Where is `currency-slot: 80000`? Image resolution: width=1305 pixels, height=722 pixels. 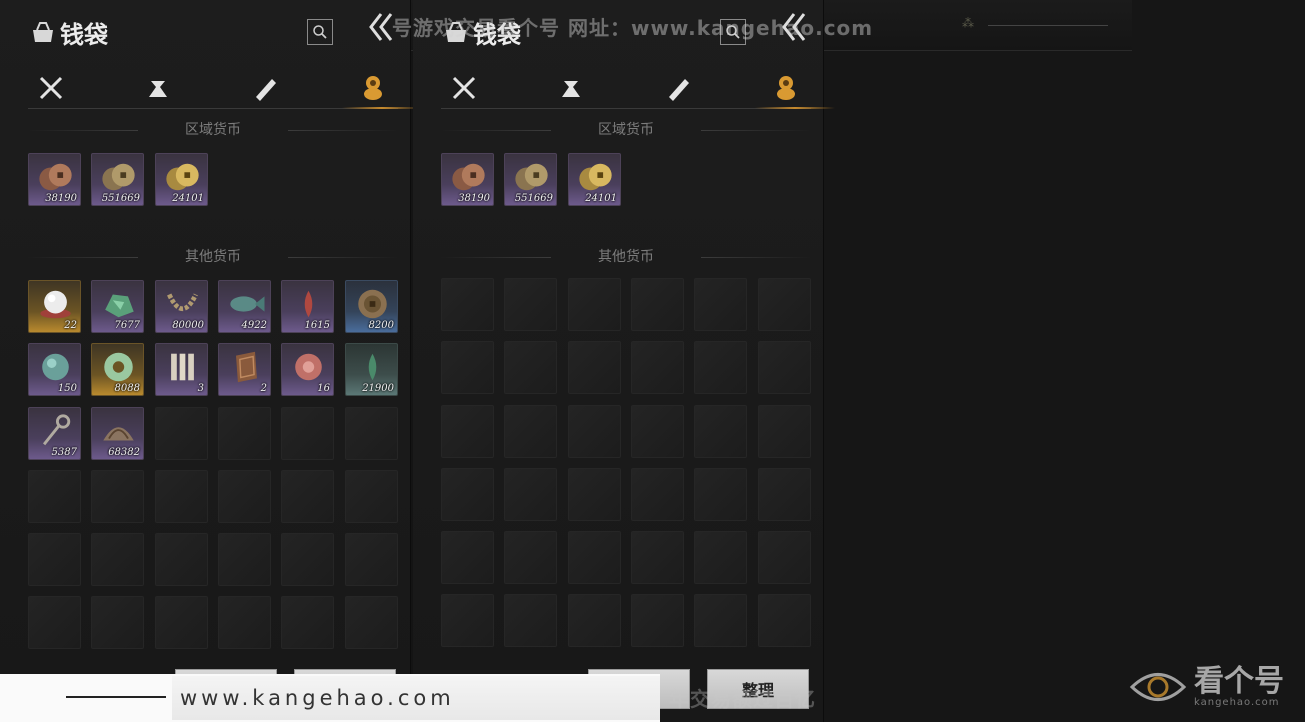
currency-slot: 80000 is located at coordinates (181, 306).